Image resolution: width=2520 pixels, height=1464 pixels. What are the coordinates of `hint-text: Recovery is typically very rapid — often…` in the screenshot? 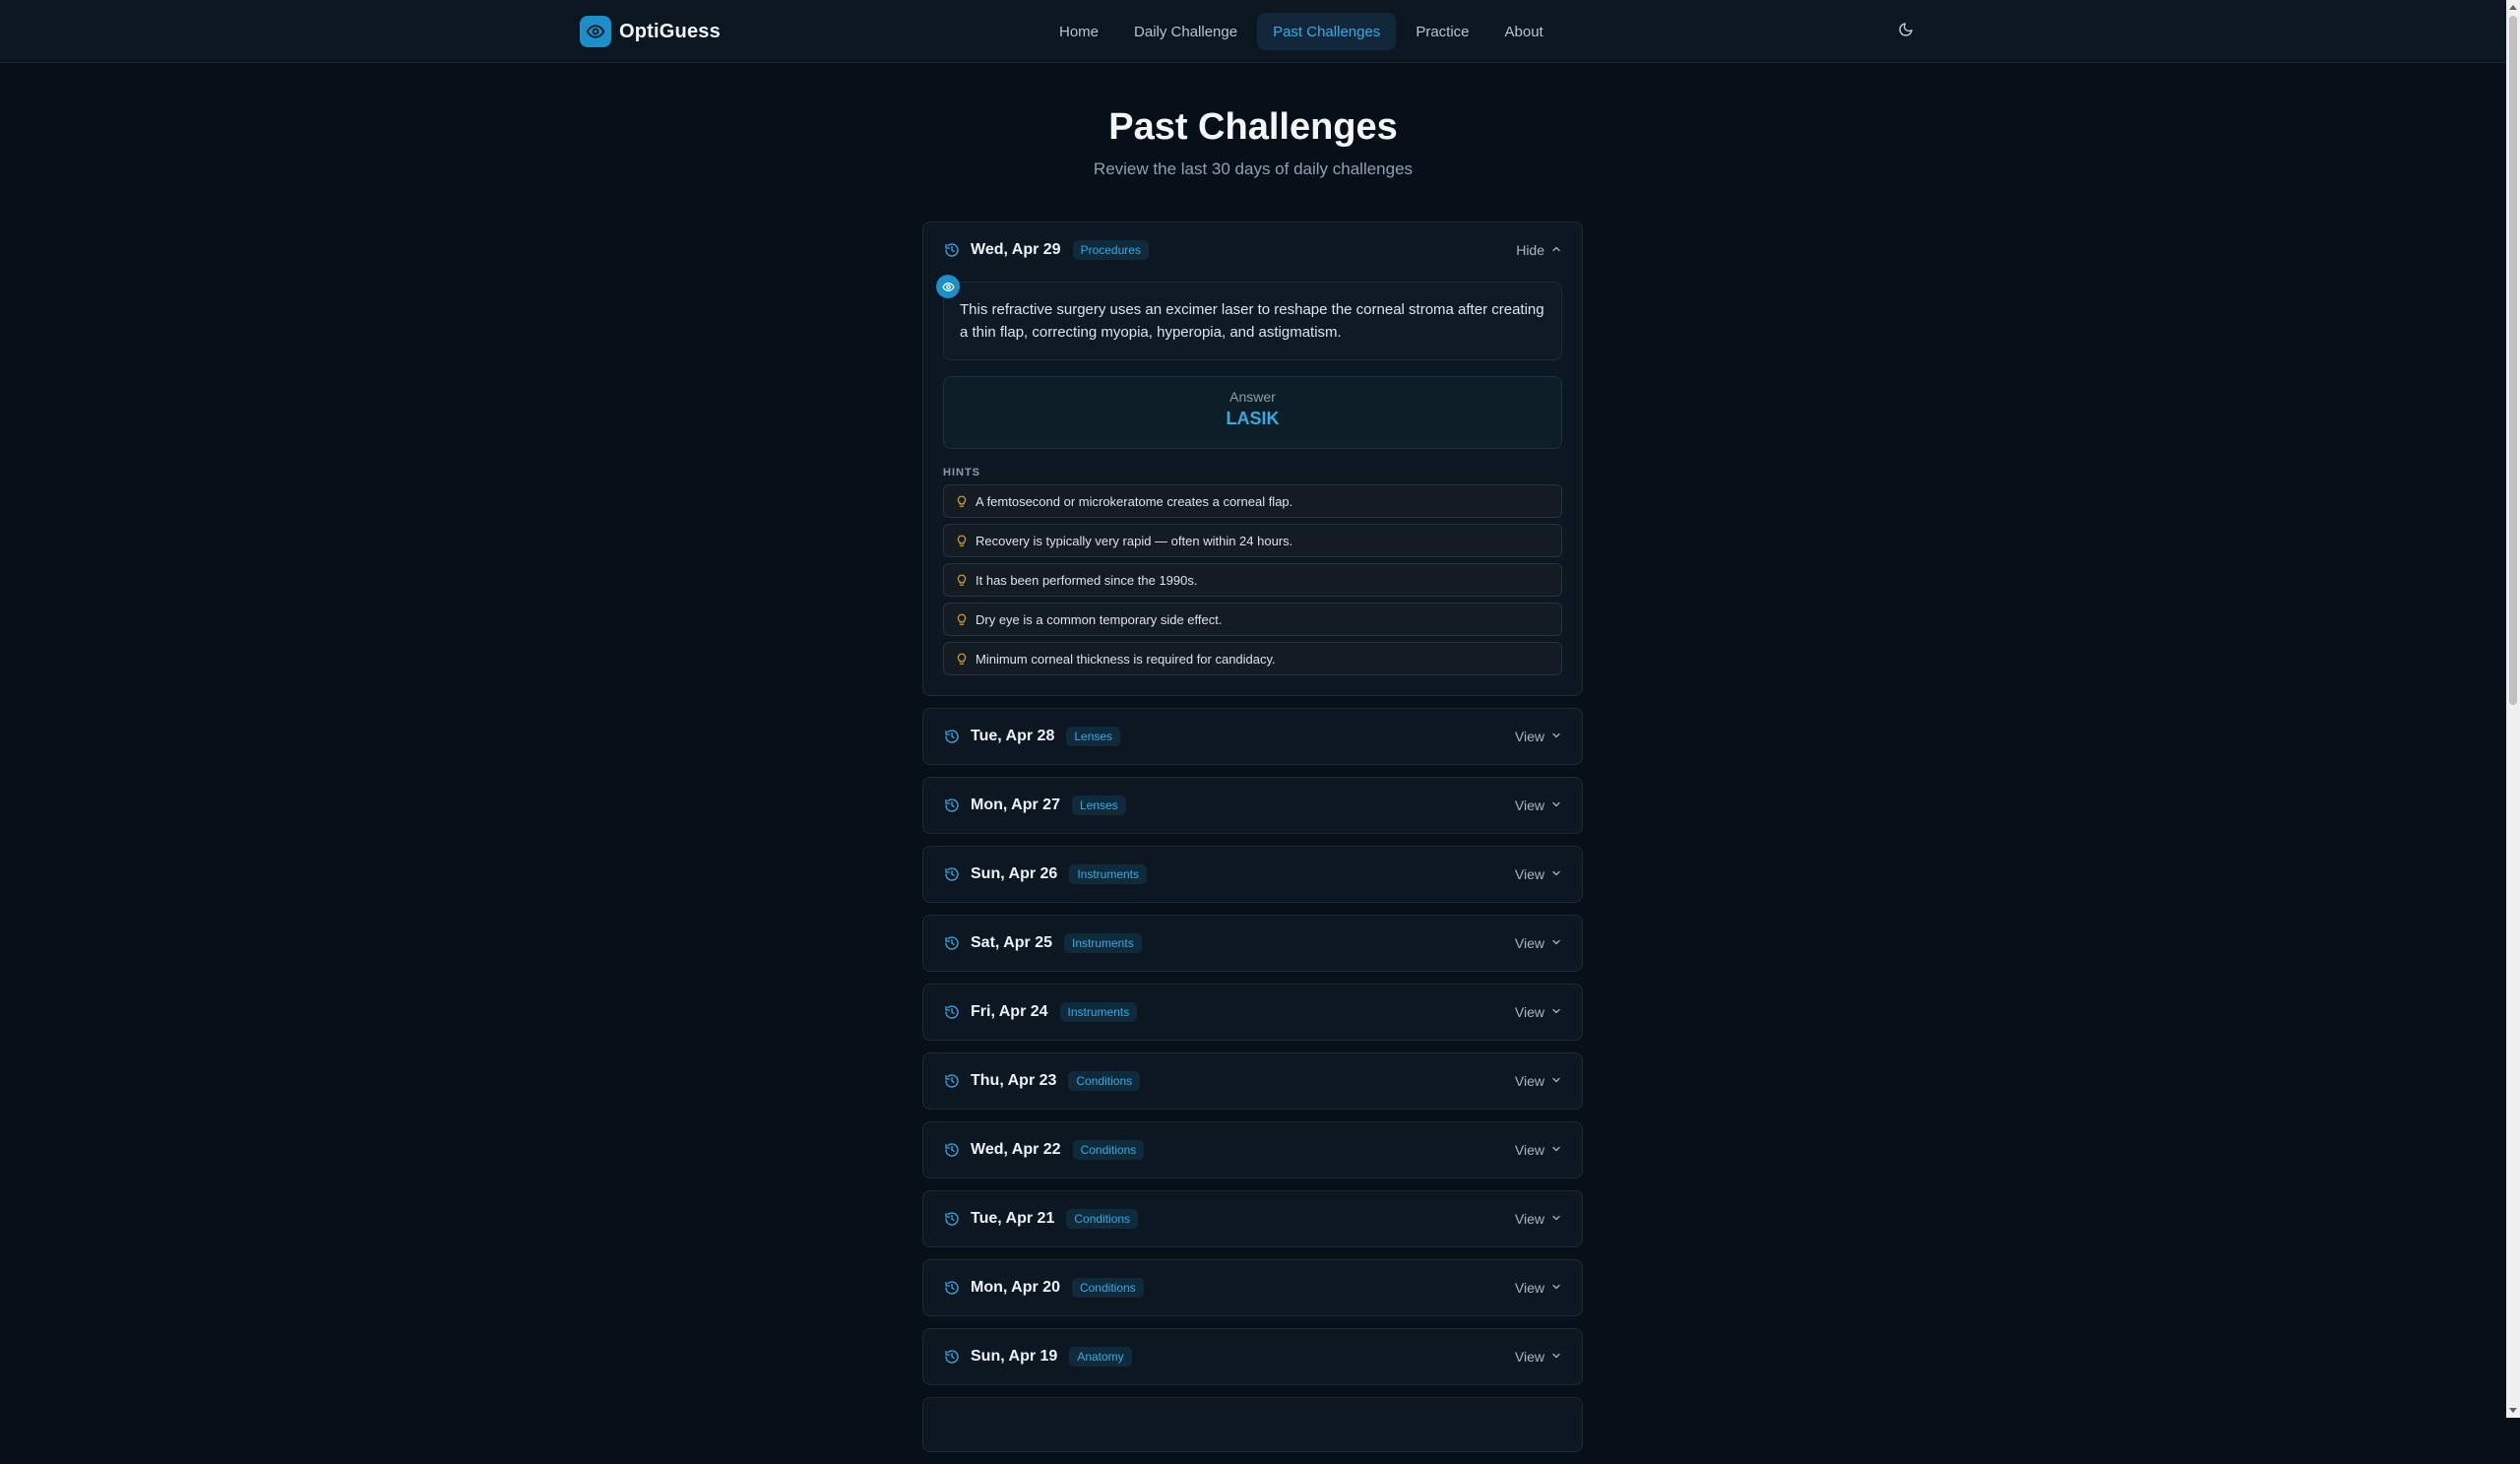 It's located at (1134, 541).